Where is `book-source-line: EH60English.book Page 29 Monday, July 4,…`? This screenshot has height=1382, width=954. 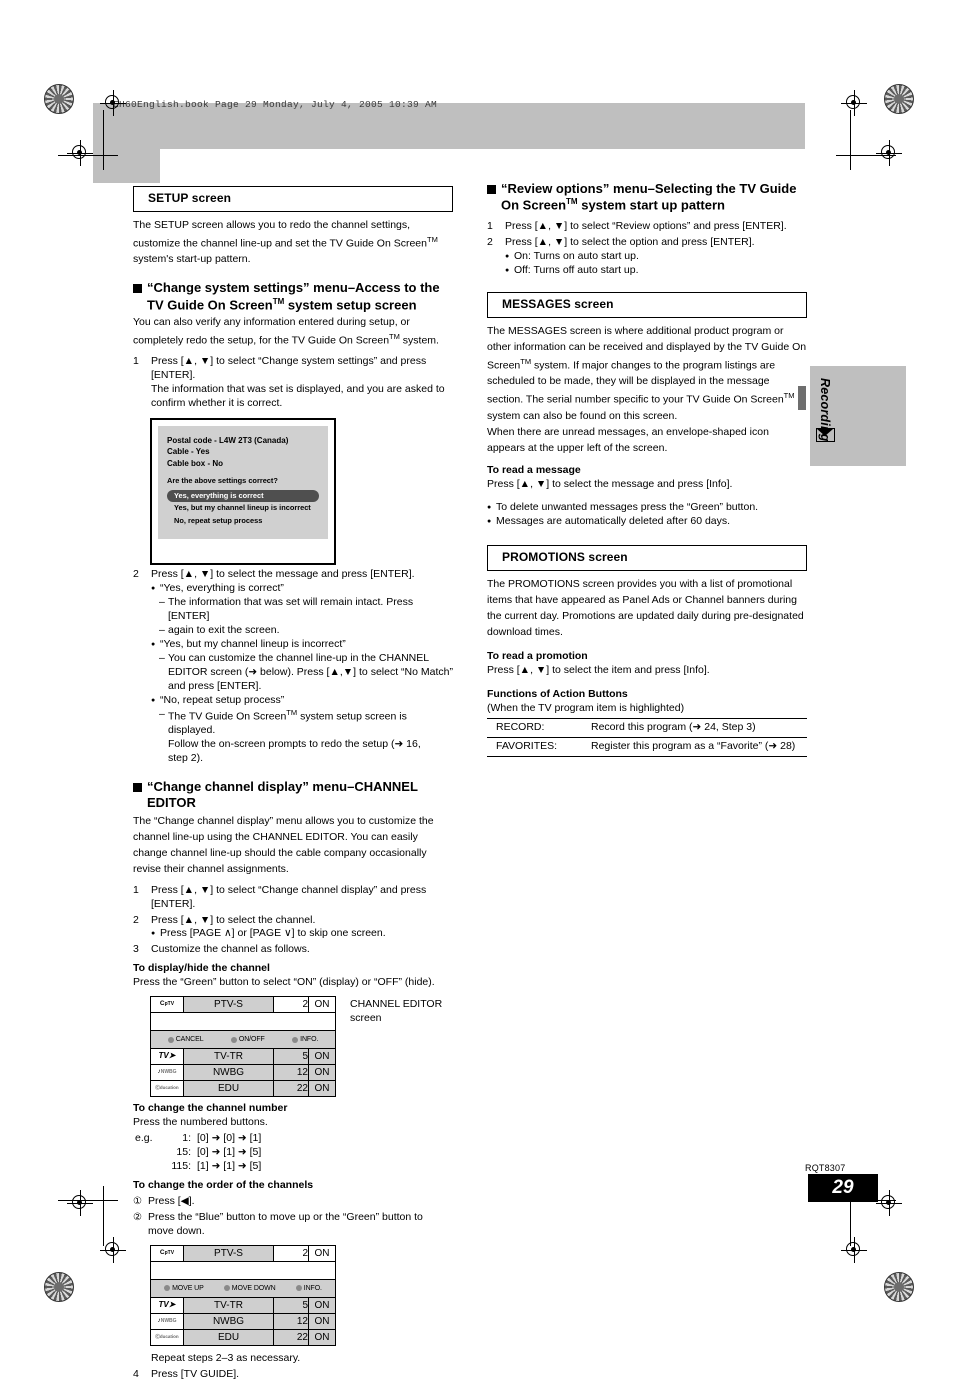 book-source-line: EH60English.book Page 29 Monday, July 4,… is located at coordinates (275, 104).